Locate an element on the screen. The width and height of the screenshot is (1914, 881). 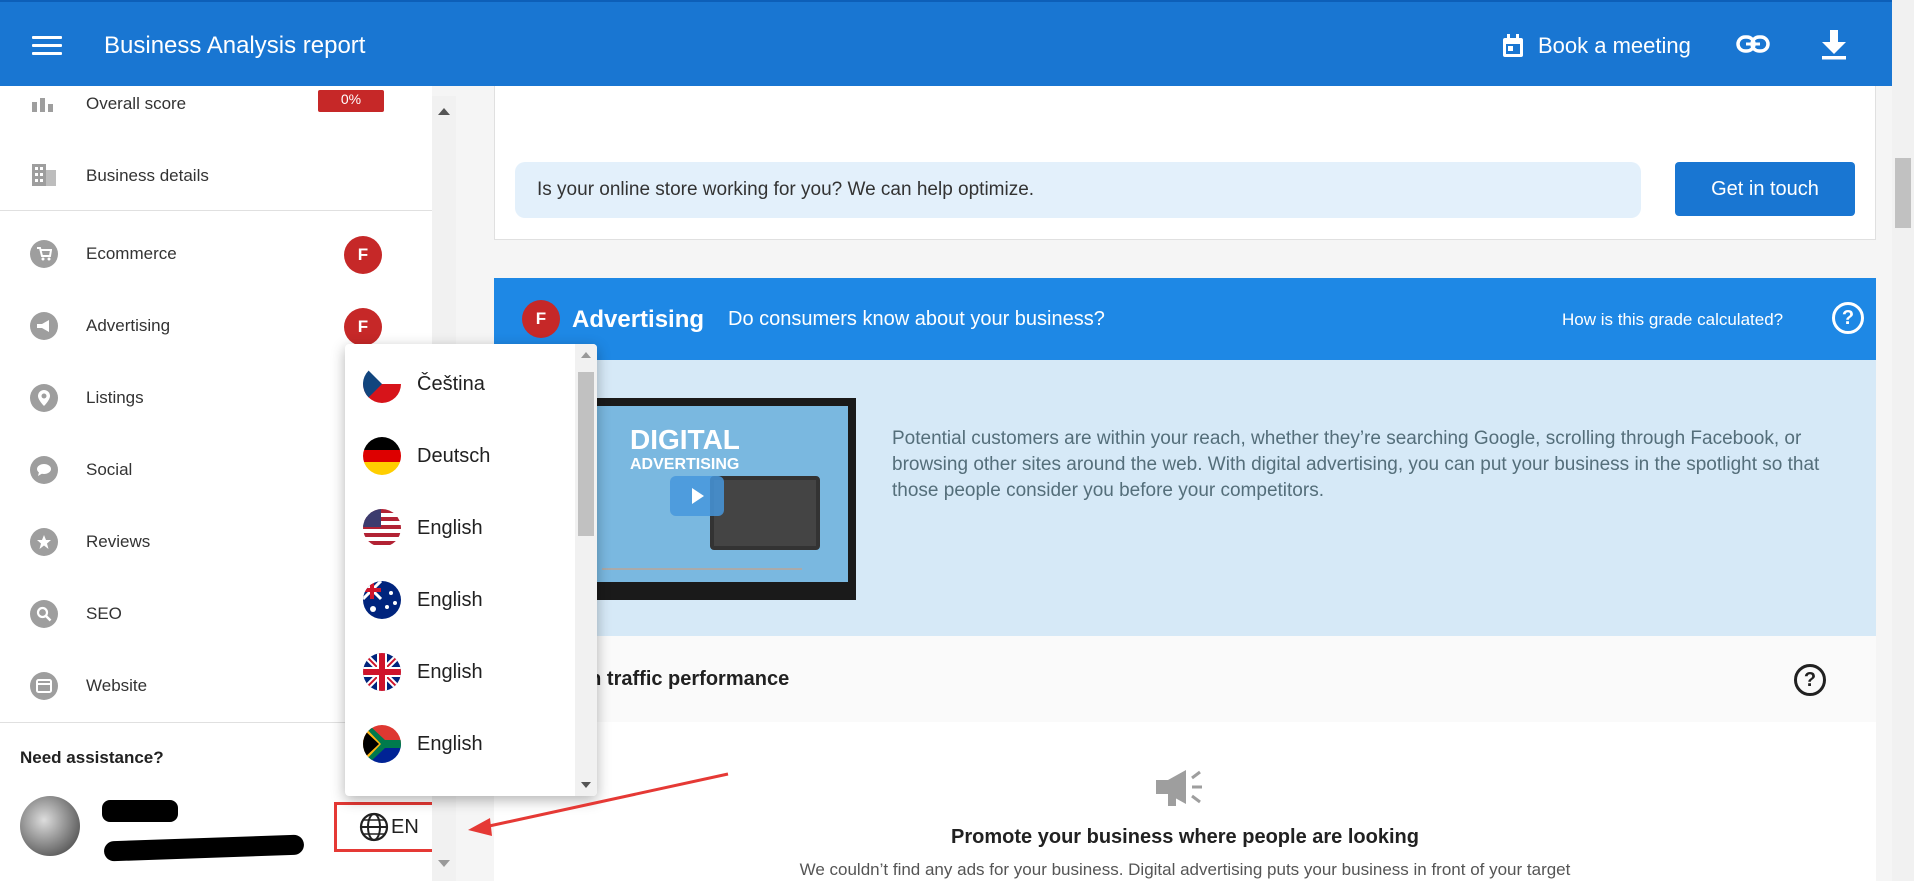
search-icon is located at coordinates (44, 614).